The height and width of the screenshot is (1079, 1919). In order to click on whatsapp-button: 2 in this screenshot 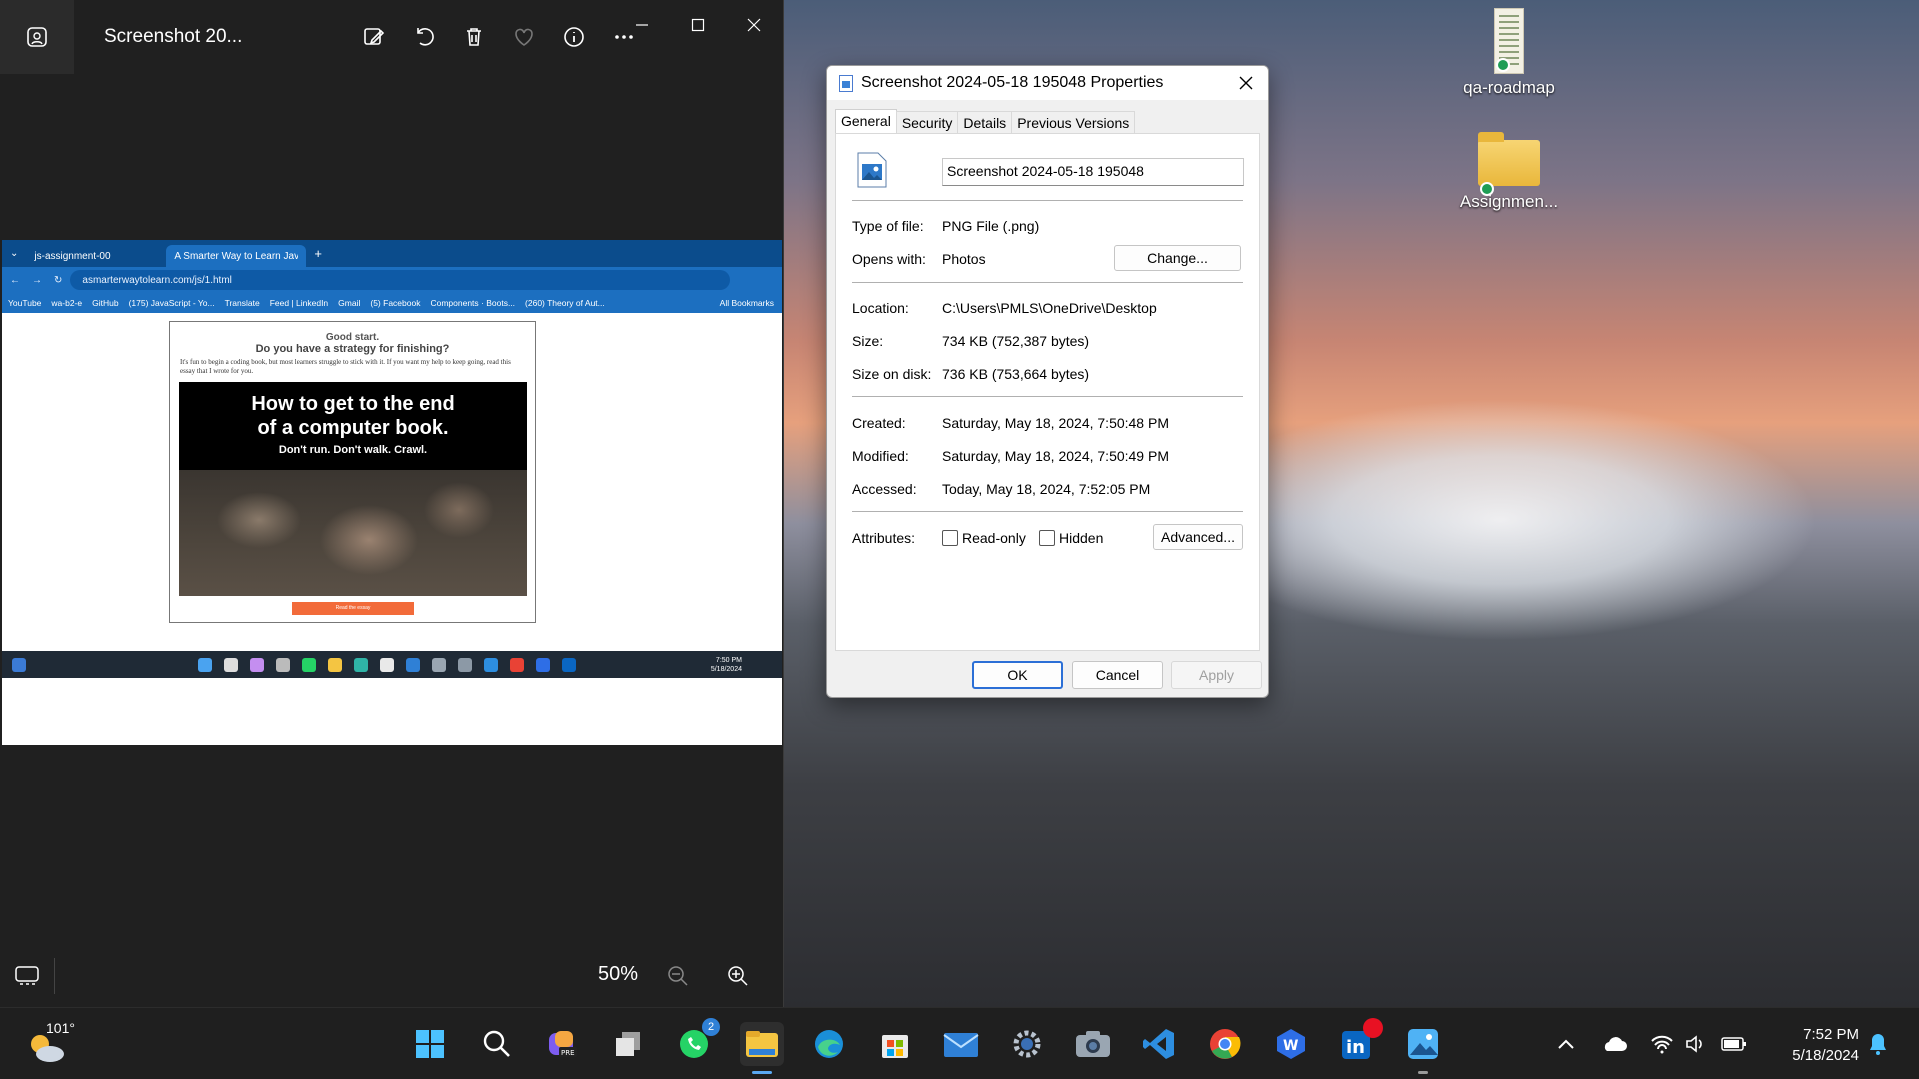, I will do `click(696, 1042)`.